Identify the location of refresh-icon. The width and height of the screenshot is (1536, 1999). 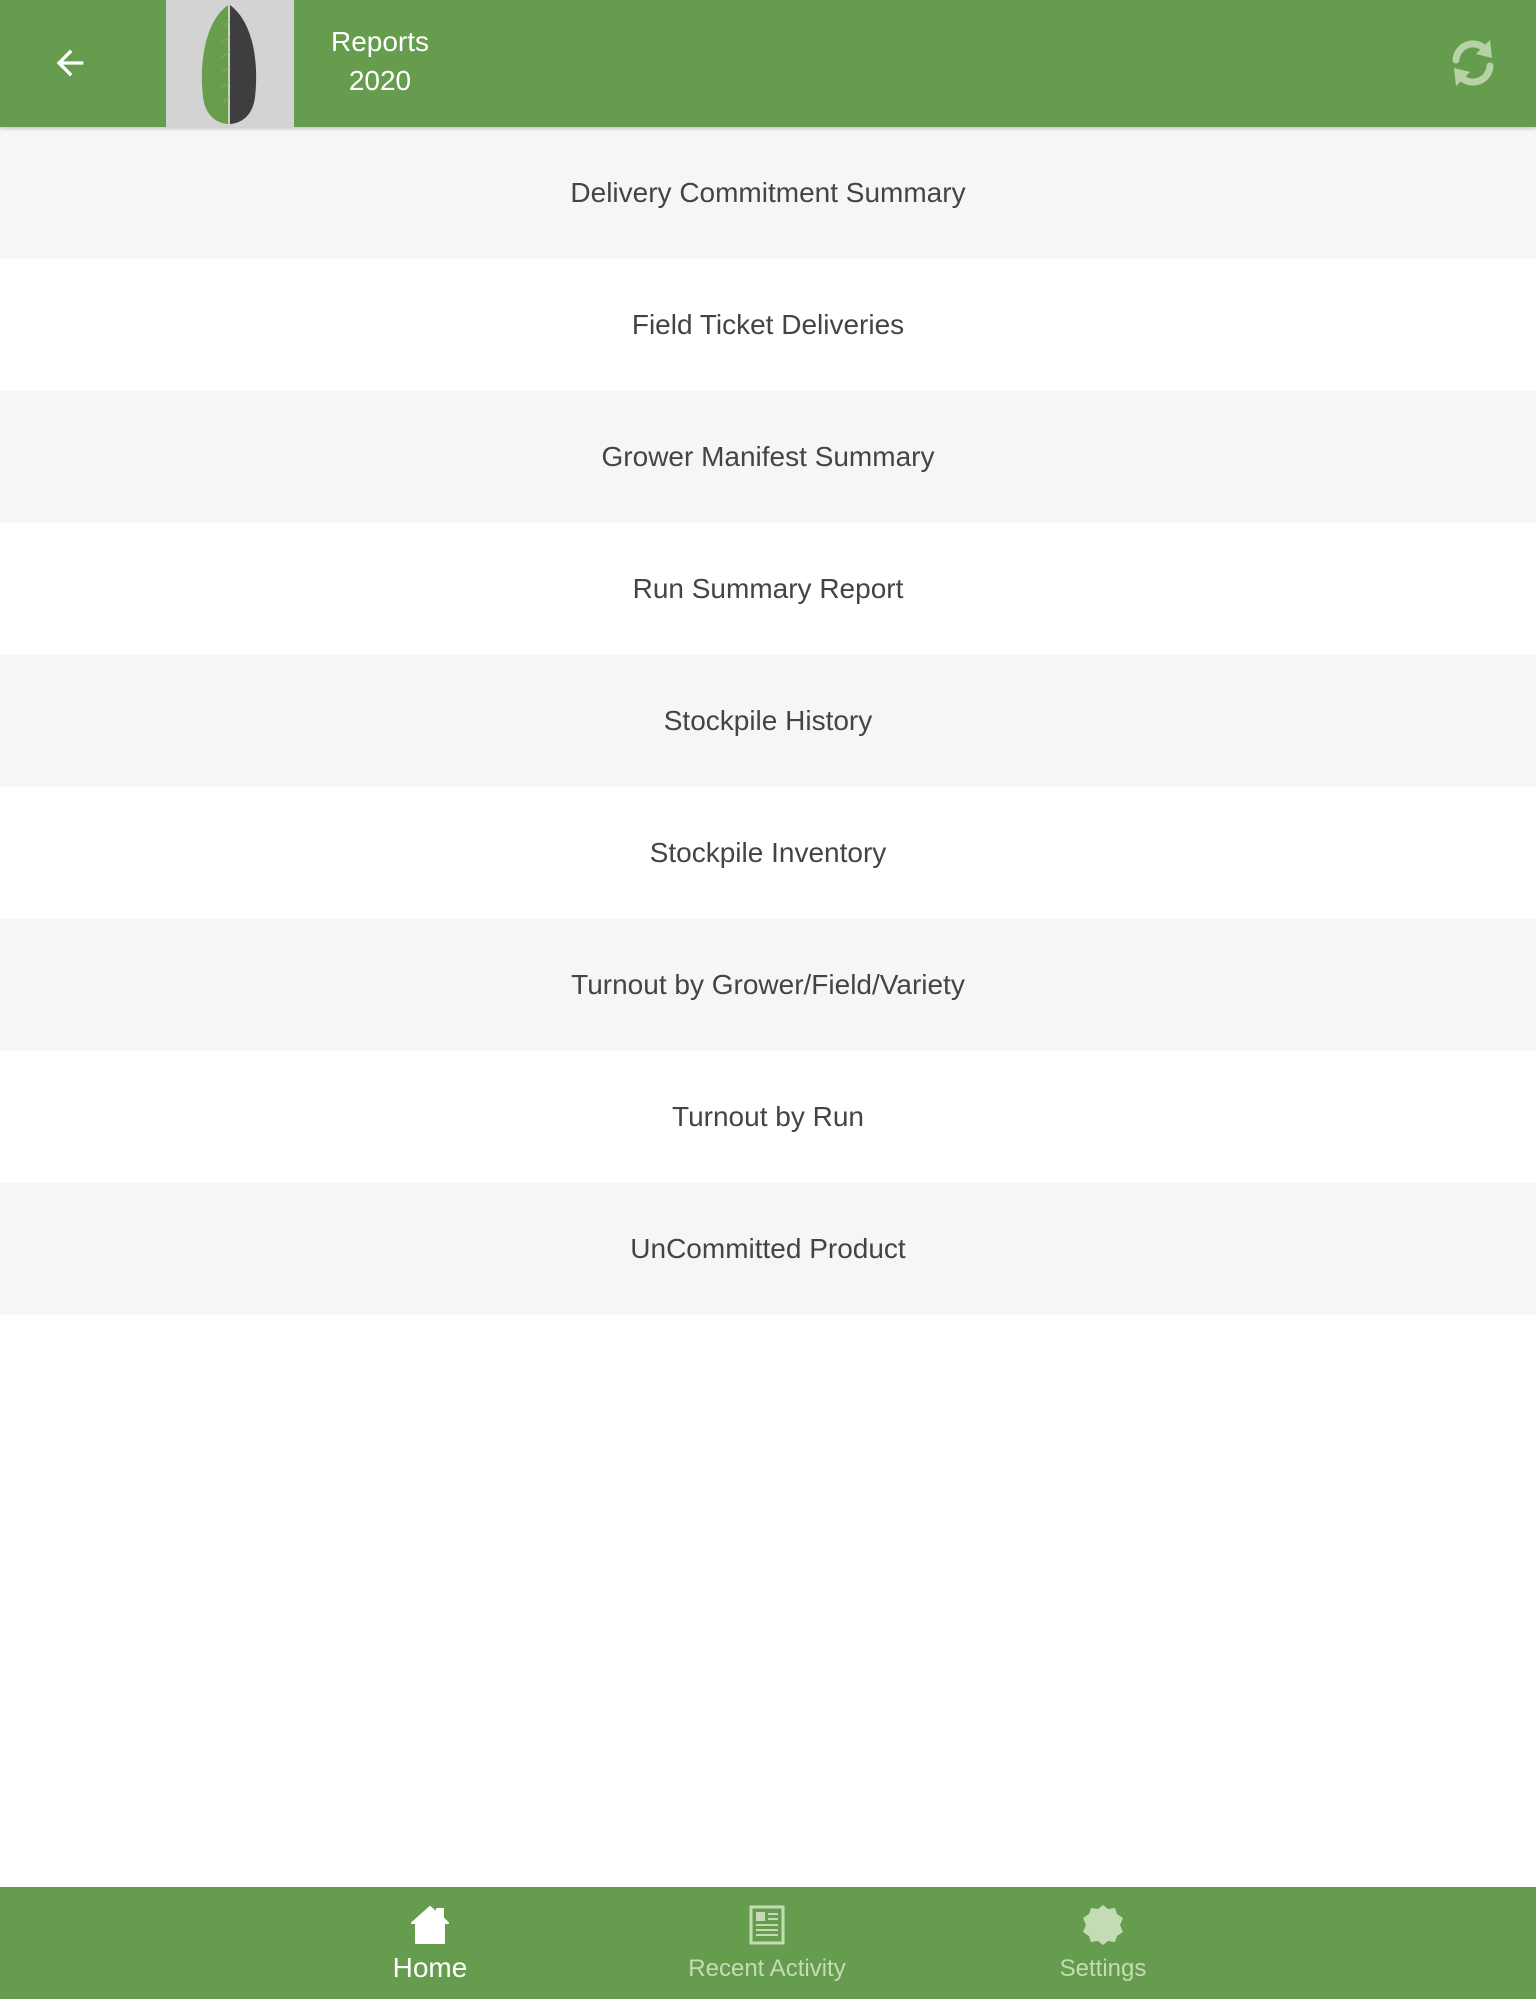
(1473, 63).